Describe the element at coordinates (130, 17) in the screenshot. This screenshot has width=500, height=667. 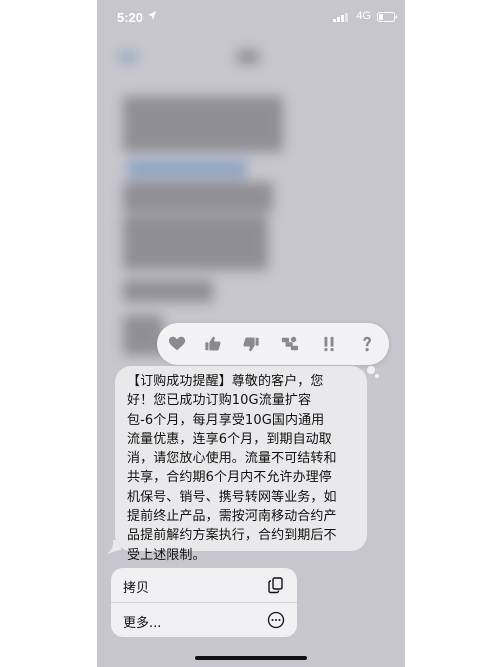
I see `status-time: 5:20` at that location.